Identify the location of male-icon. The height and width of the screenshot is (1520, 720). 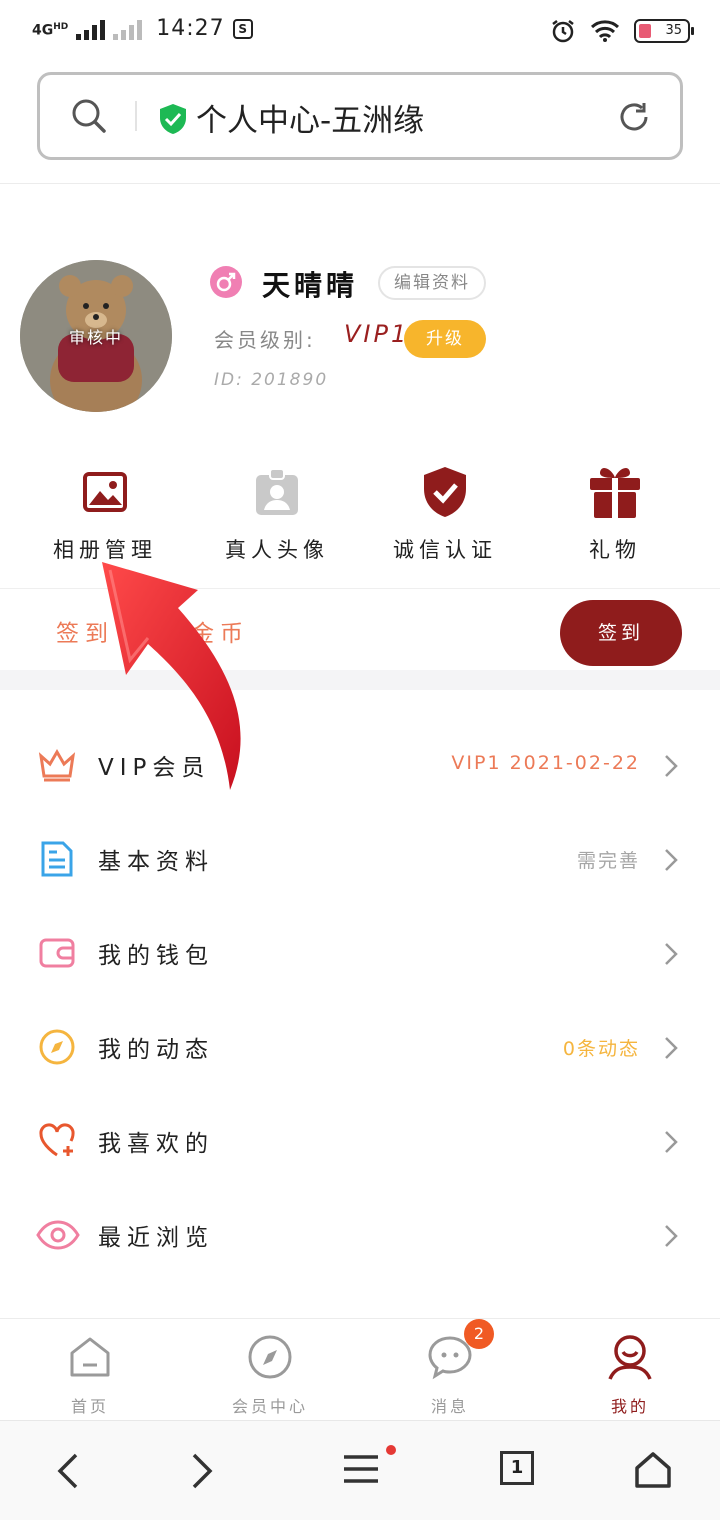
(226, 282).